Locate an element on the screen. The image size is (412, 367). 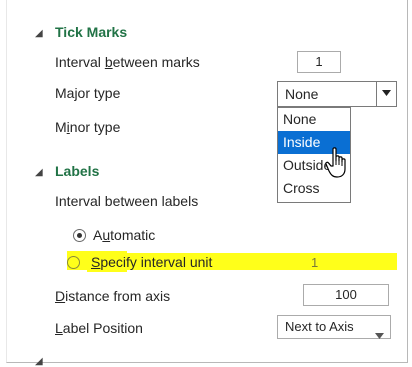
specify-interval-radio is located at coordinates (73, 262).